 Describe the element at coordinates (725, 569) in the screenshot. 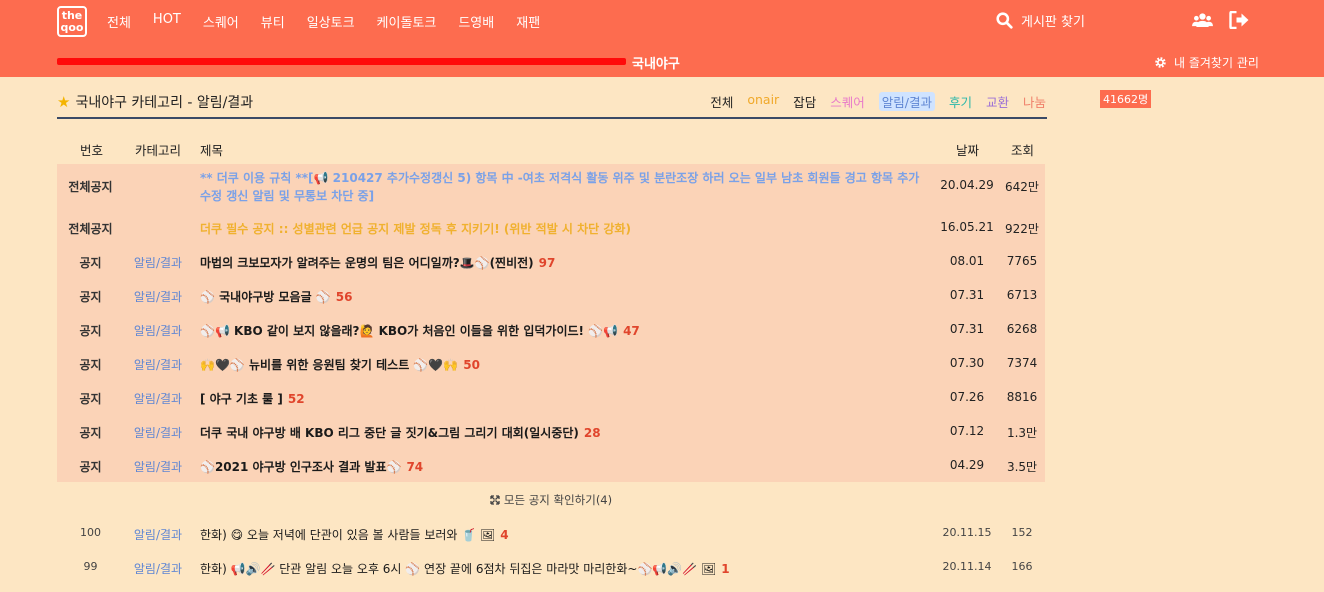

I see `comment-count: 1` at that location.